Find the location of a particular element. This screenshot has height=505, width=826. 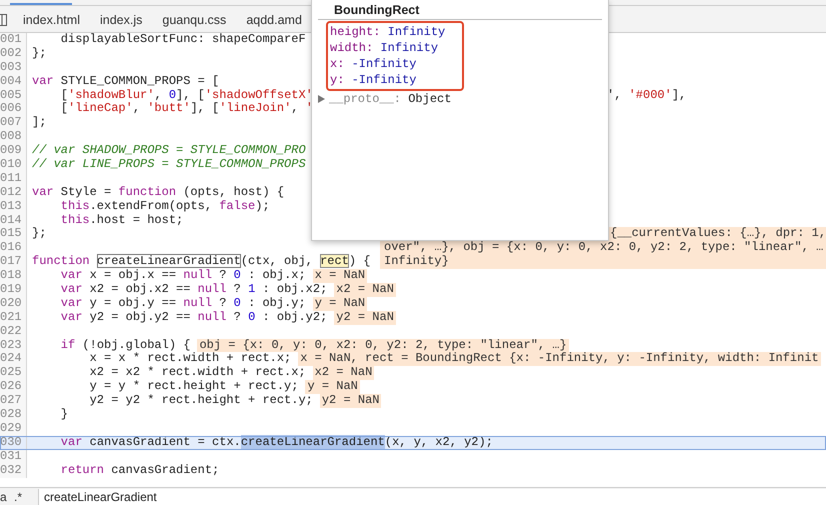

code-line: var y = obj.y == null ? 0 : obj.y; is located at coordinates (183, 303).